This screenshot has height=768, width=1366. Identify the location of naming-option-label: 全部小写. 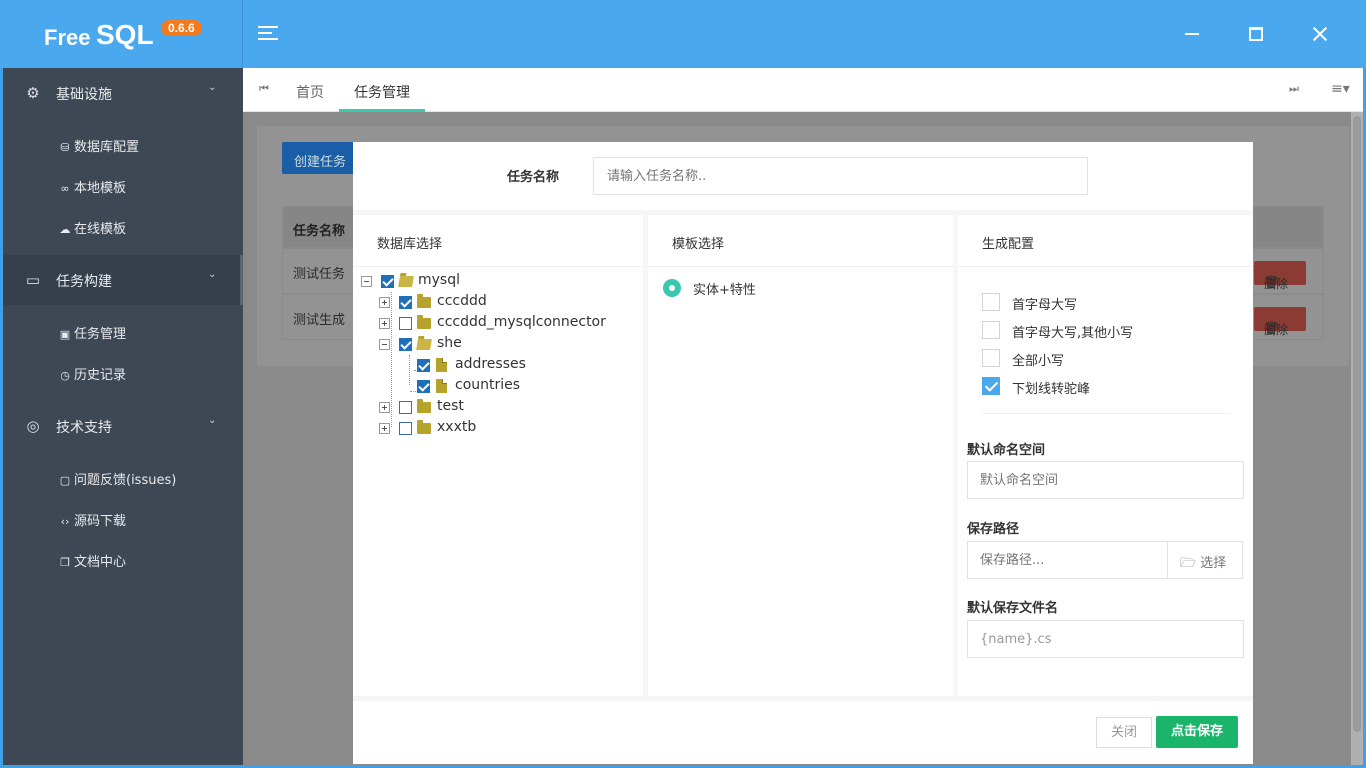
(1038, 361).